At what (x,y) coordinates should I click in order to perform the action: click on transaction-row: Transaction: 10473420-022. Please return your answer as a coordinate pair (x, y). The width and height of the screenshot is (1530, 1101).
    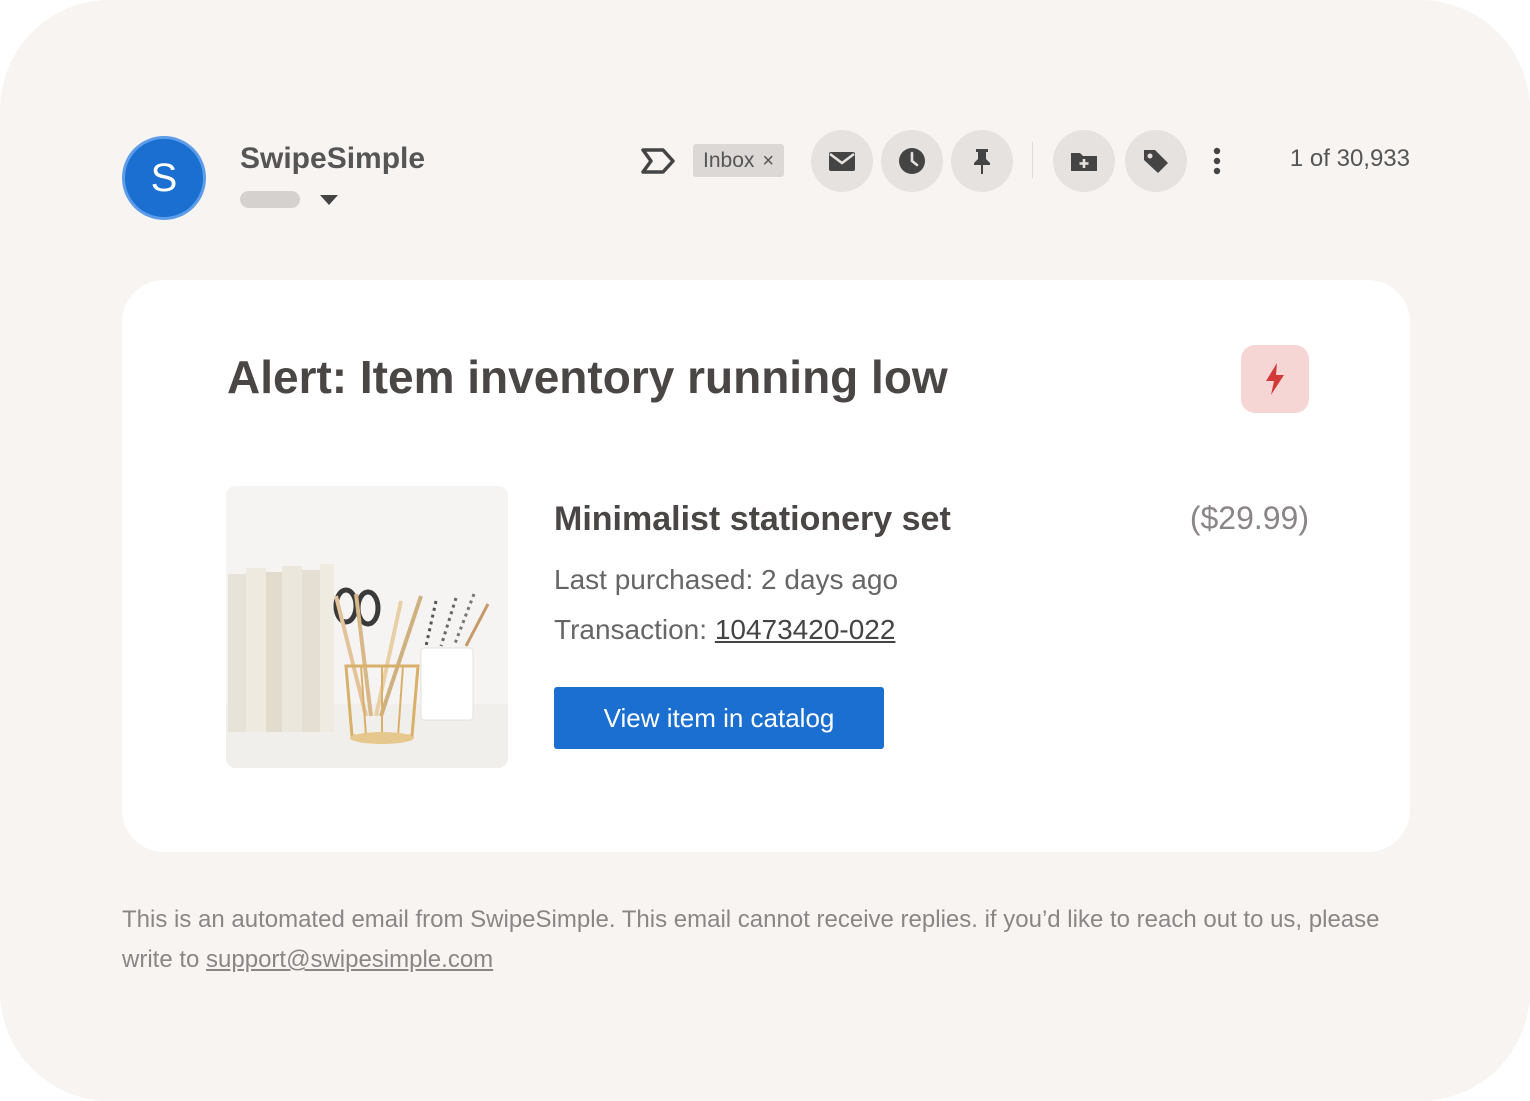
    Looking at the image, I should click on (724, 630).